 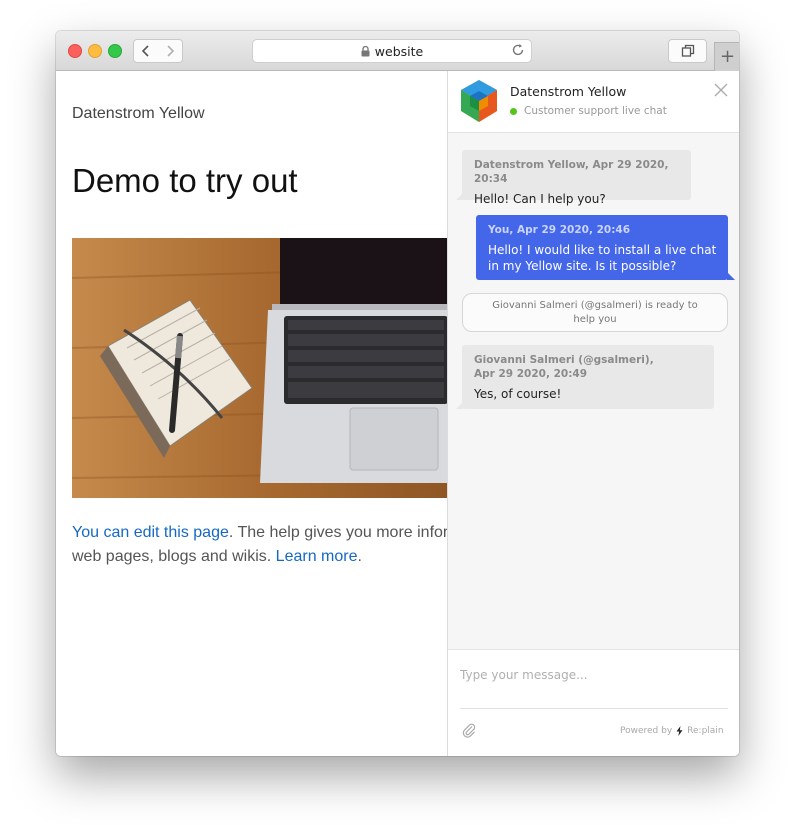 I want to click on chat-status: Customer support live chat, so click(x=588, y=111).